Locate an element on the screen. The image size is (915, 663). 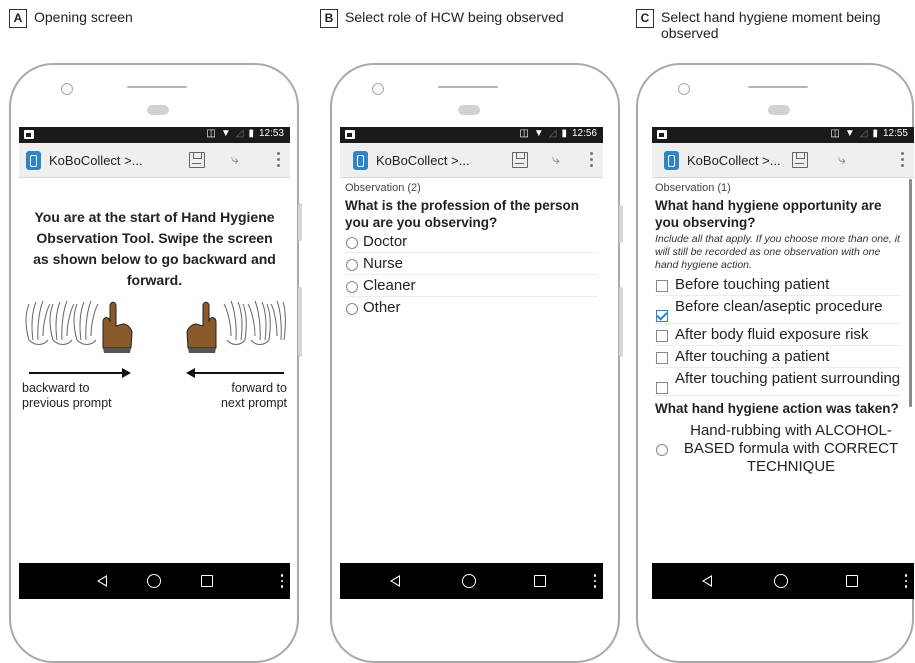
option-label: Before touching patient is located at coordinates (752, 284).